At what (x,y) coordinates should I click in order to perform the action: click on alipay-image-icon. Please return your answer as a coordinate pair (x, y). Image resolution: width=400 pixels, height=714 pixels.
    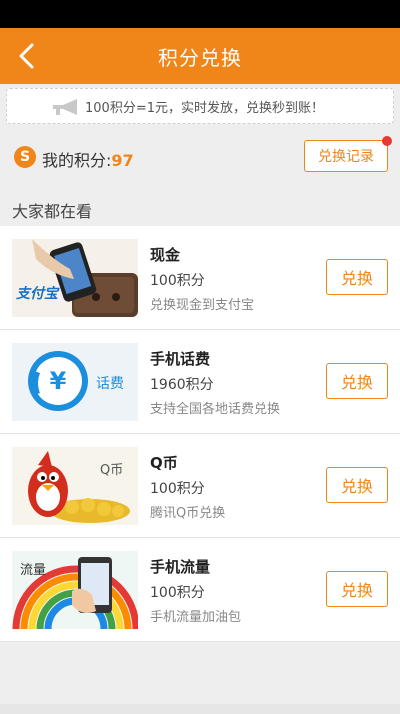
    Looking at the image, I should click on (75, 278).